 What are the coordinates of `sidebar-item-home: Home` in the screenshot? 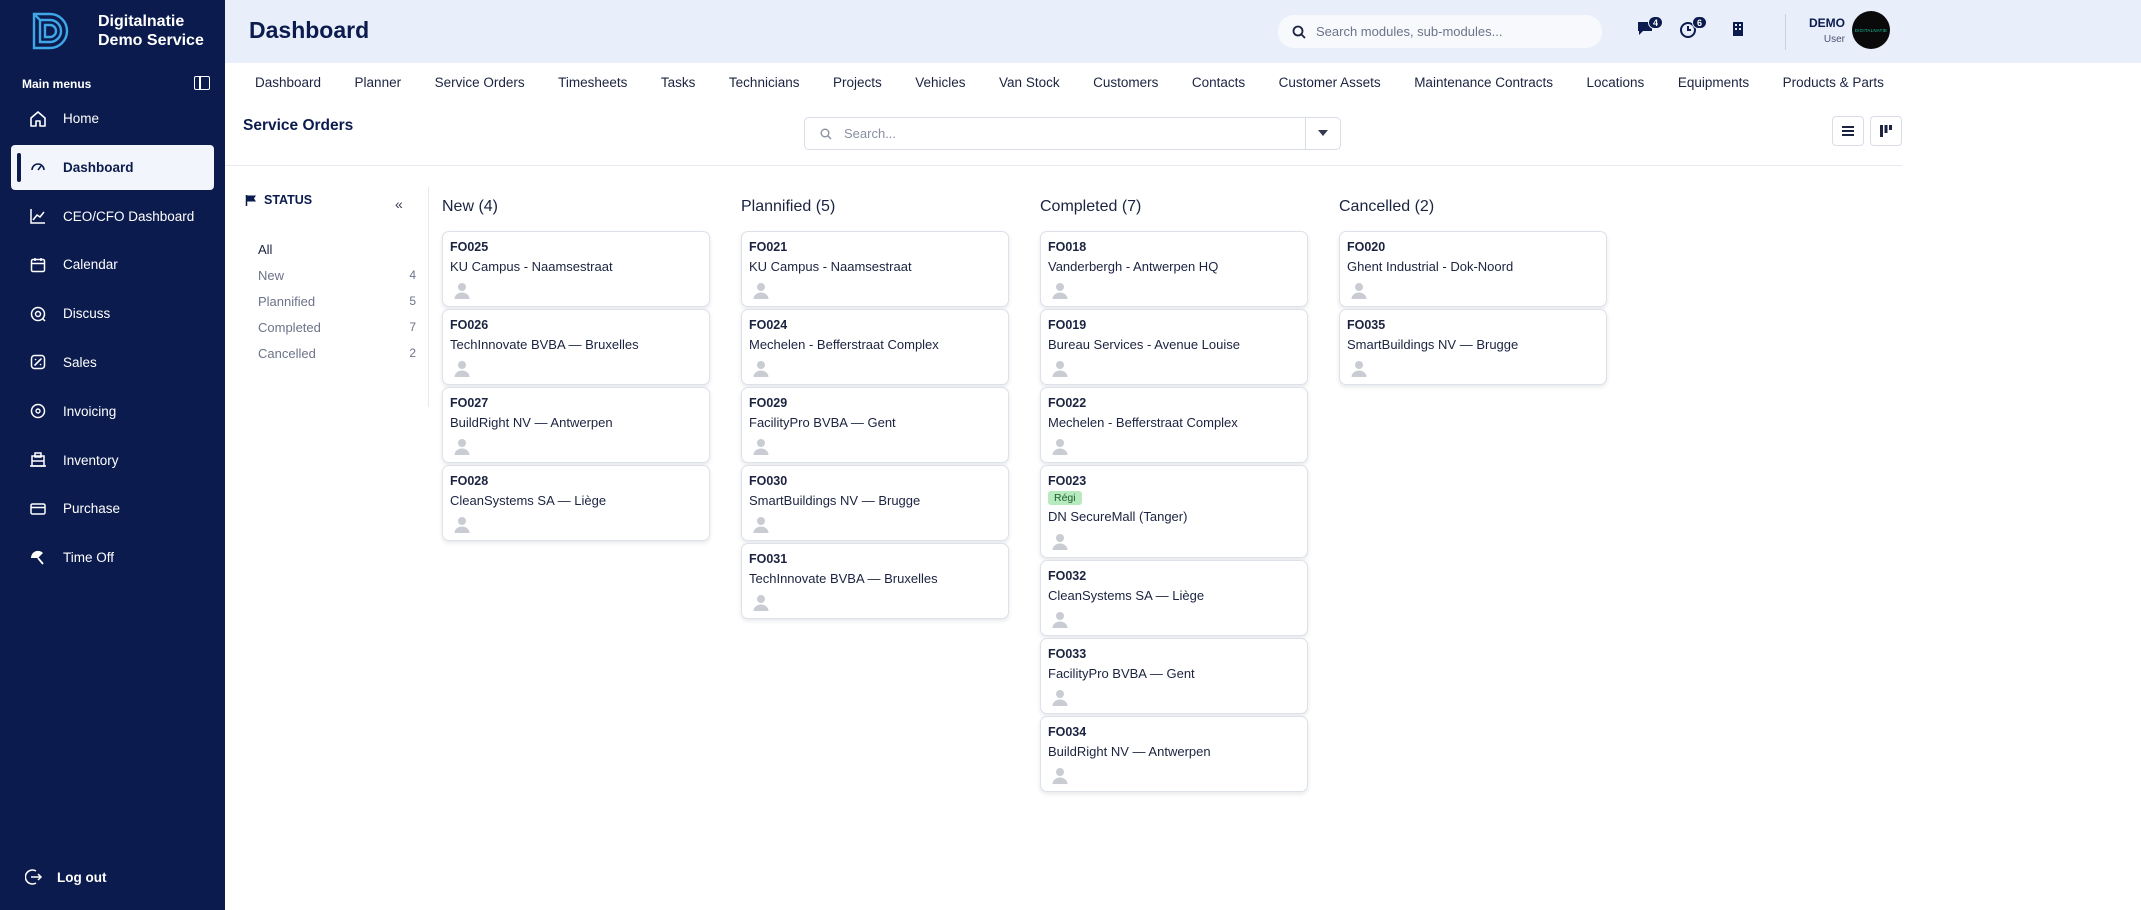 It's located at (112, 118).